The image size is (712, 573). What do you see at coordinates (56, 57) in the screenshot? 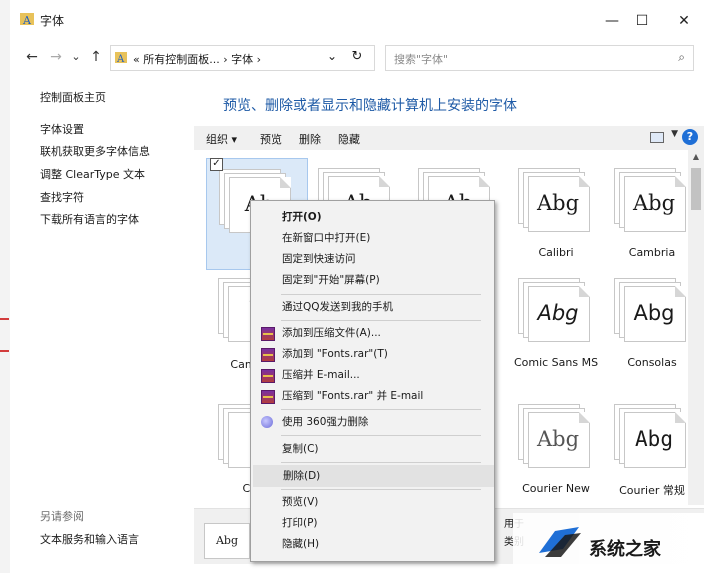
I see `forward-button: →` at bounding box center [56, 57].